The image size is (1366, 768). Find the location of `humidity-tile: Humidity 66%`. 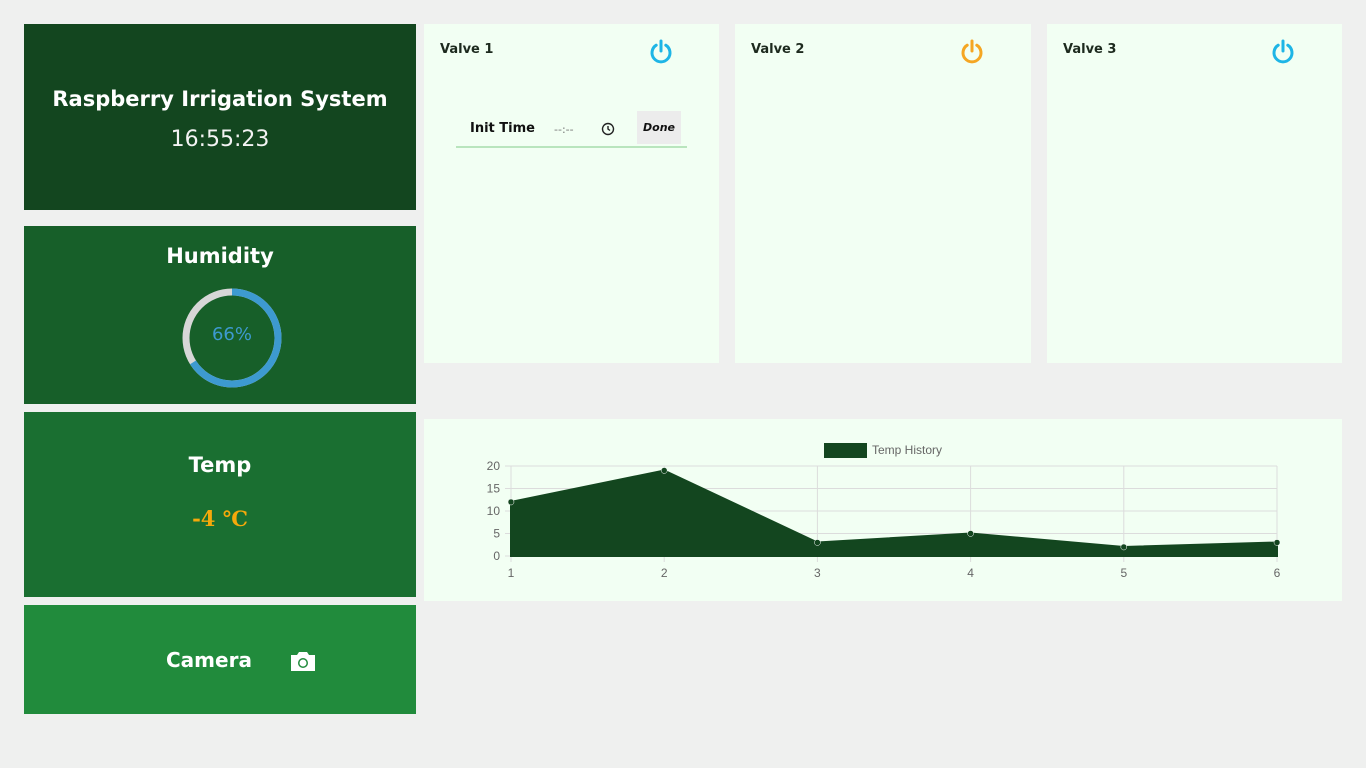

humidity-tile: Humidity 66% is located at coordinates (220, 315).